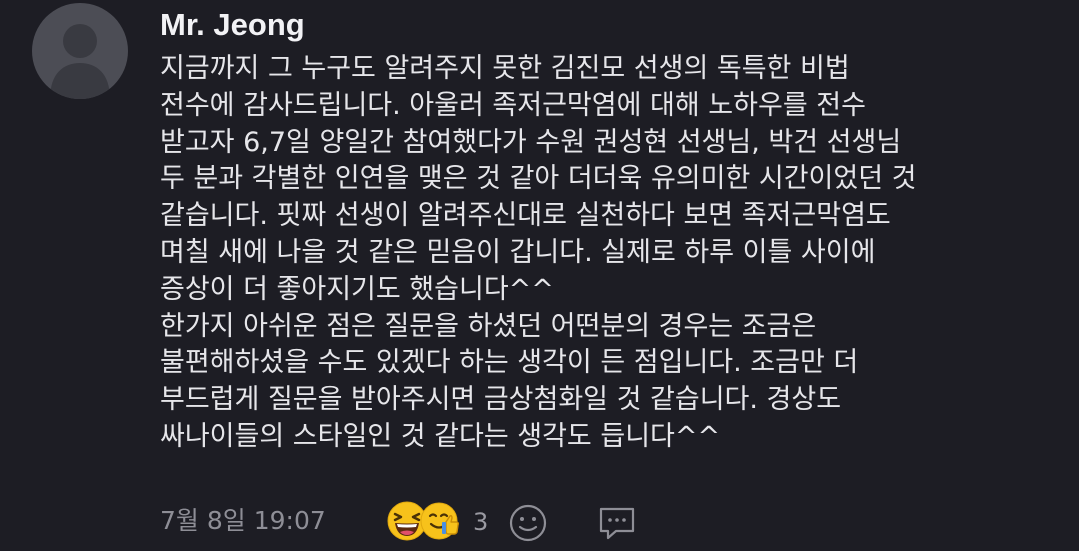 Image resolution: width=1079 pixels, height=551 pixels. What do you see at coordinates (528, 523) in the screenshot?
I see `smiley-icon` at bounding box center [528, 523].